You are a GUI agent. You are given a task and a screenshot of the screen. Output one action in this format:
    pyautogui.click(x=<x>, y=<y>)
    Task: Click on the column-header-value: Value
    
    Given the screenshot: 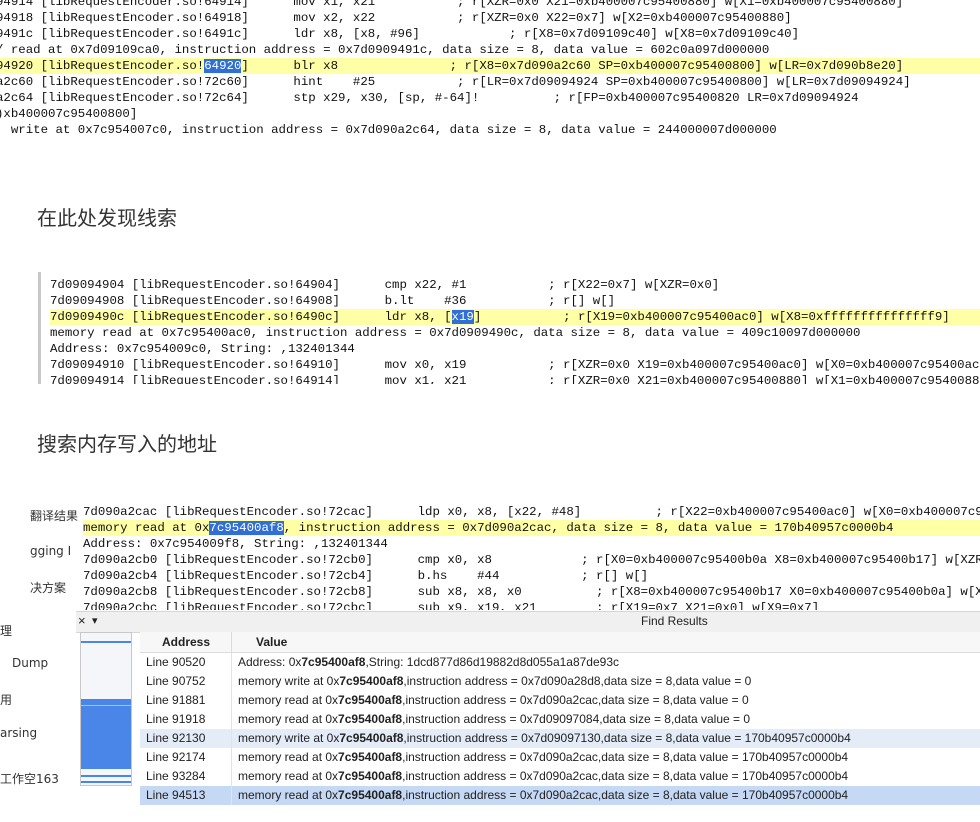 What is the action you would take?
    pyautogui.click(x=259, y=642)
    